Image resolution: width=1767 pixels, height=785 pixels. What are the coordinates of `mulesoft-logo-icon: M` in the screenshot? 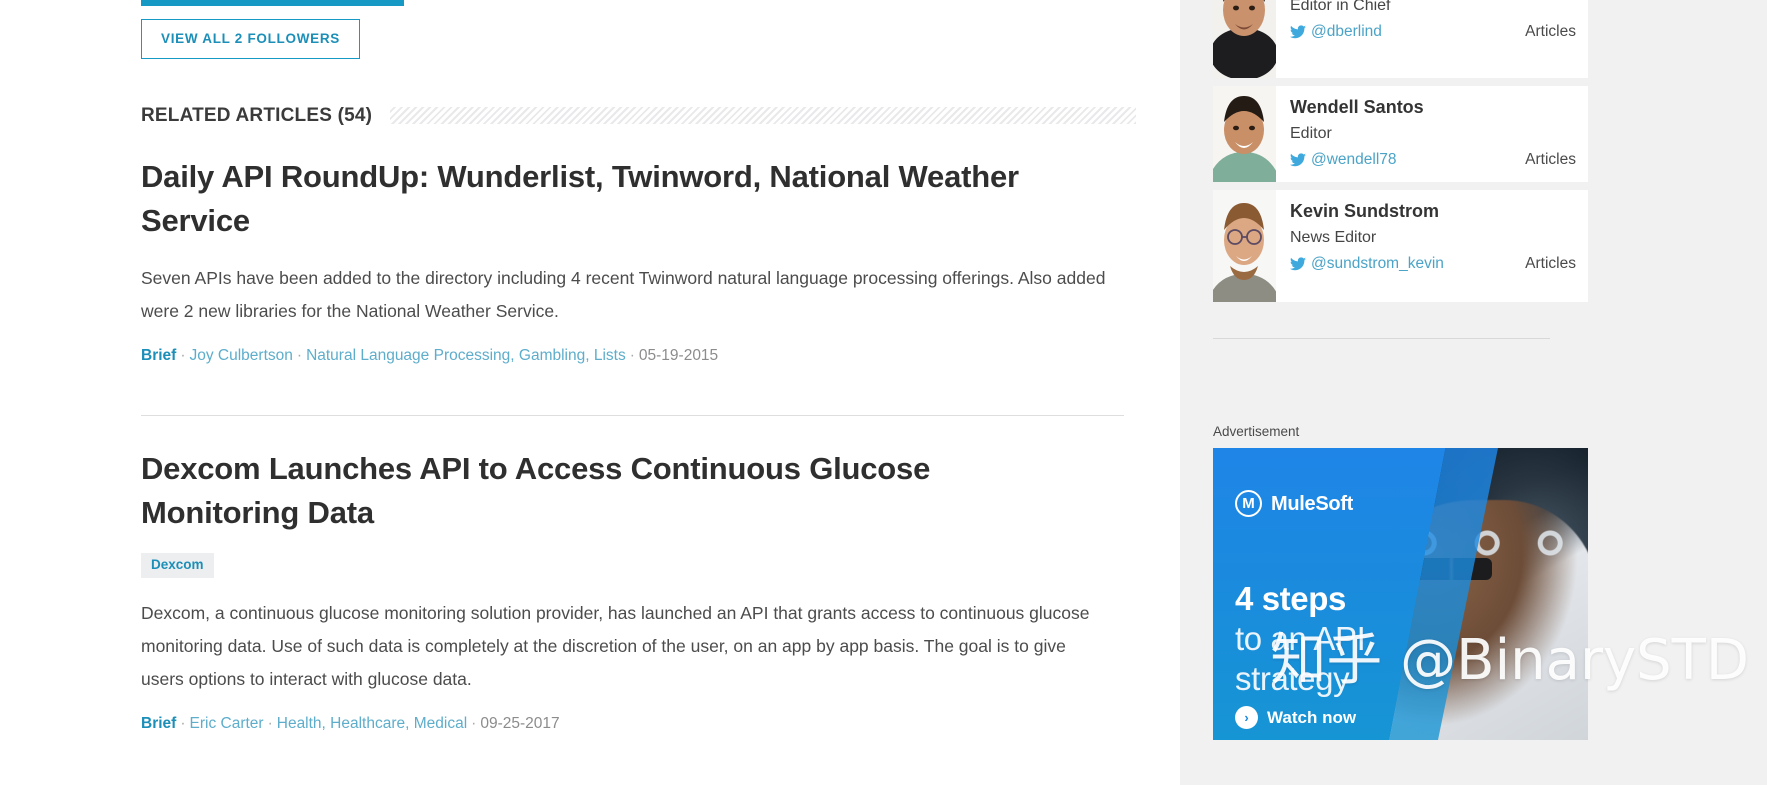 It's located at (1248, 503).